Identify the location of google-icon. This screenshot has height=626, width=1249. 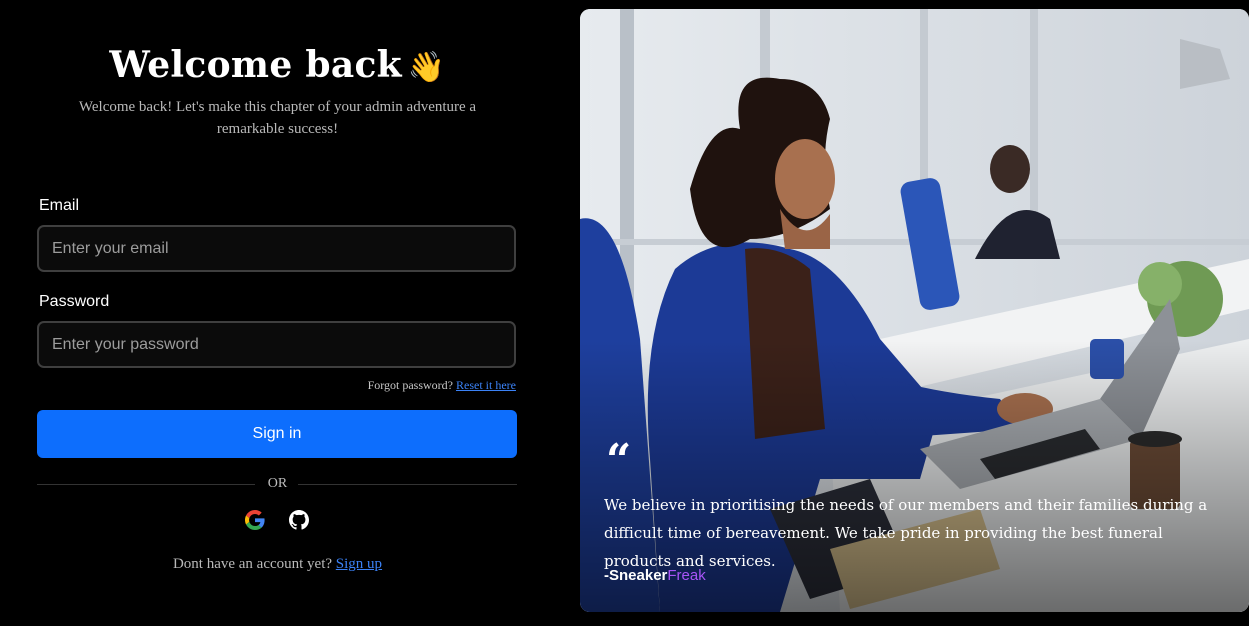
(255, 520).